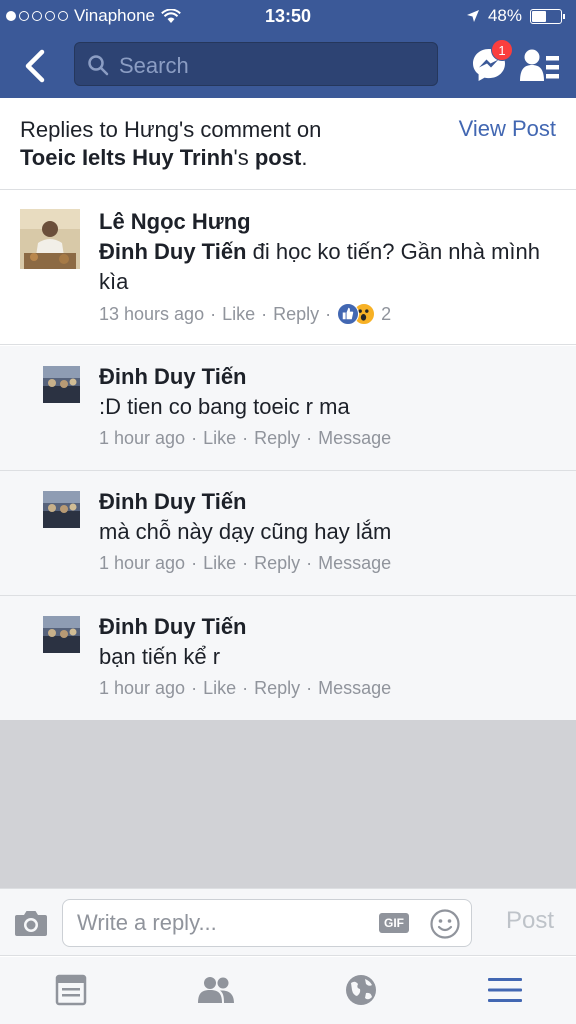 The image size is (576, 1024). Describe the element at coordinates (98, 65) in the screenshot. I see `search-icon` at that location.